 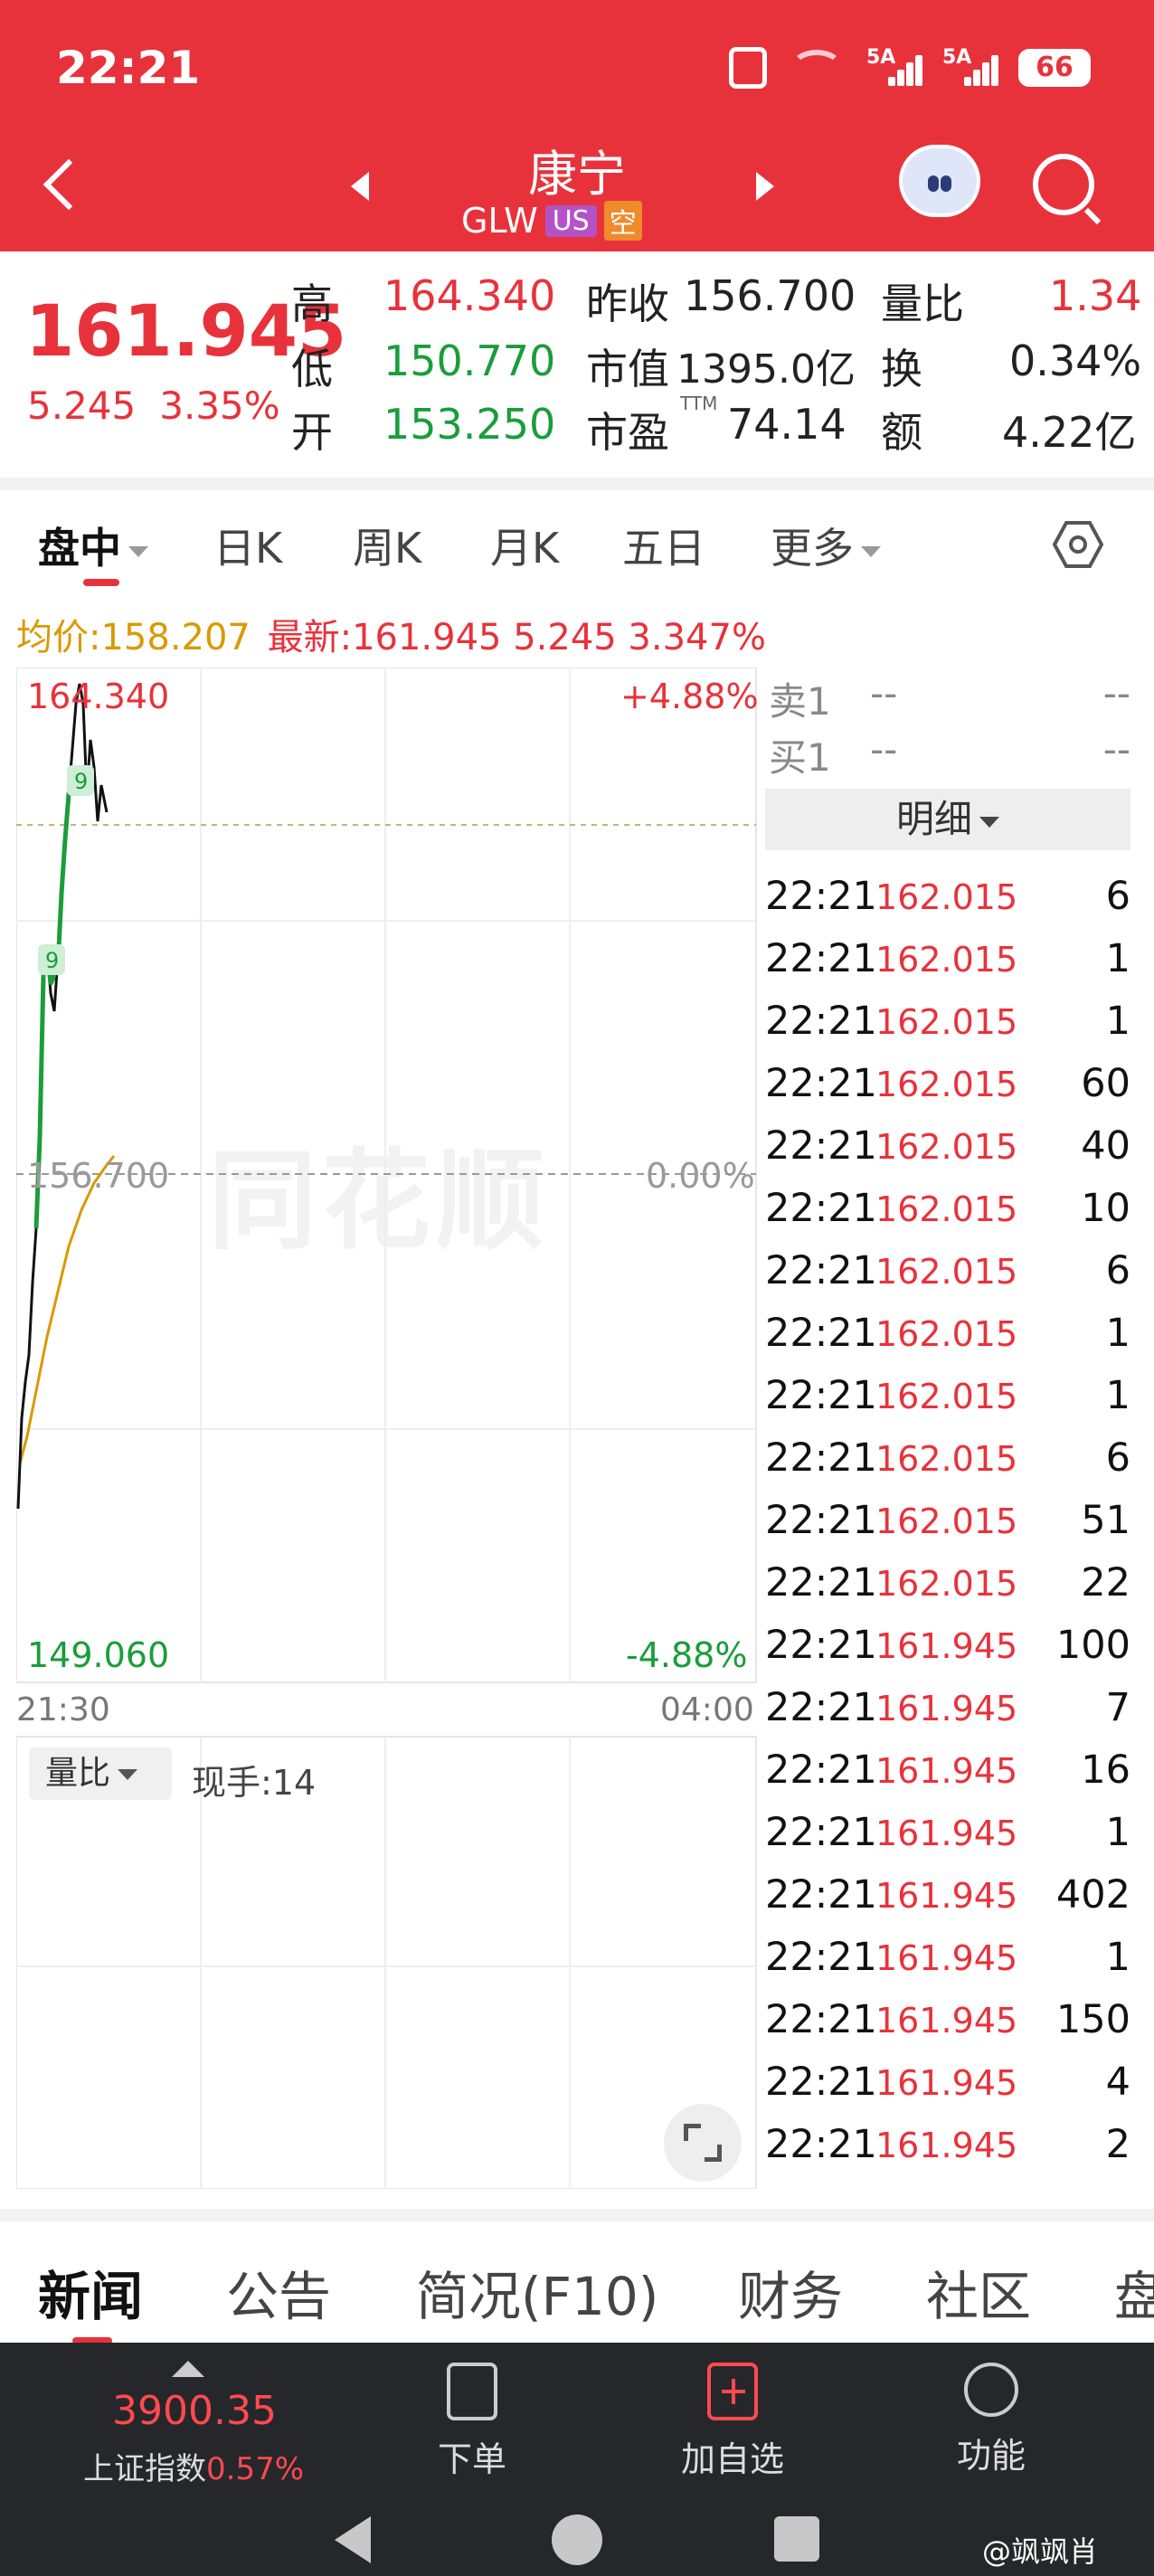 What do you see at coordinates (826, 545) in the screenshot?
I see `tab-more: 更多` at bounding box center [826, 545].